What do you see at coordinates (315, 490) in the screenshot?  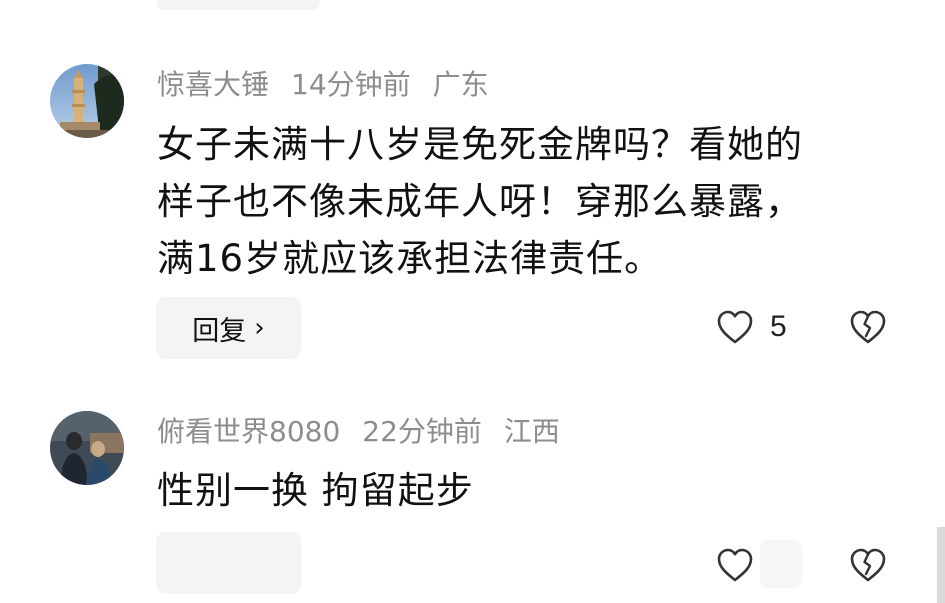 I see `comment-text-line: 性别一换 拘留起步` at bounding box center [315, 490].